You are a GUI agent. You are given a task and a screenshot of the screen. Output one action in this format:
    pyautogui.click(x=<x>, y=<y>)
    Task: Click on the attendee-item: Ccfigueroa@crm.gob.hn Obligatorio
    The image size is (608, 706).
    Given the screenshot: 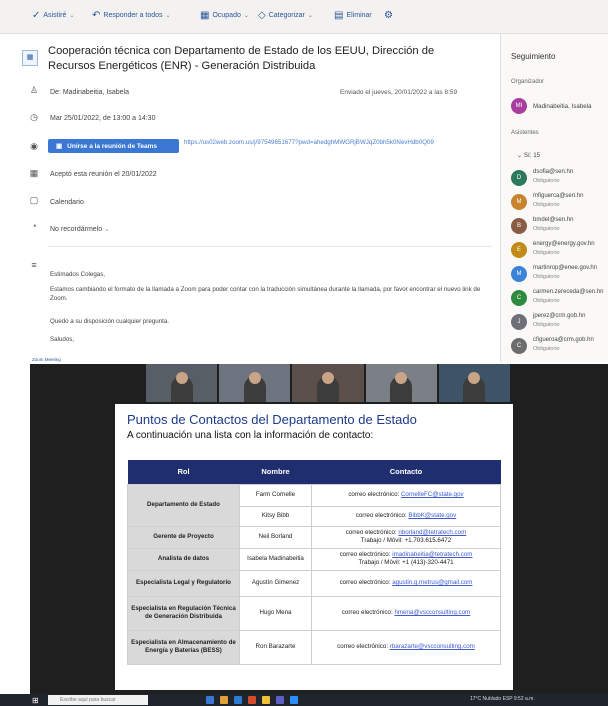 What is the action you would take?
    pyautogui.click(x=559, y=347)
    